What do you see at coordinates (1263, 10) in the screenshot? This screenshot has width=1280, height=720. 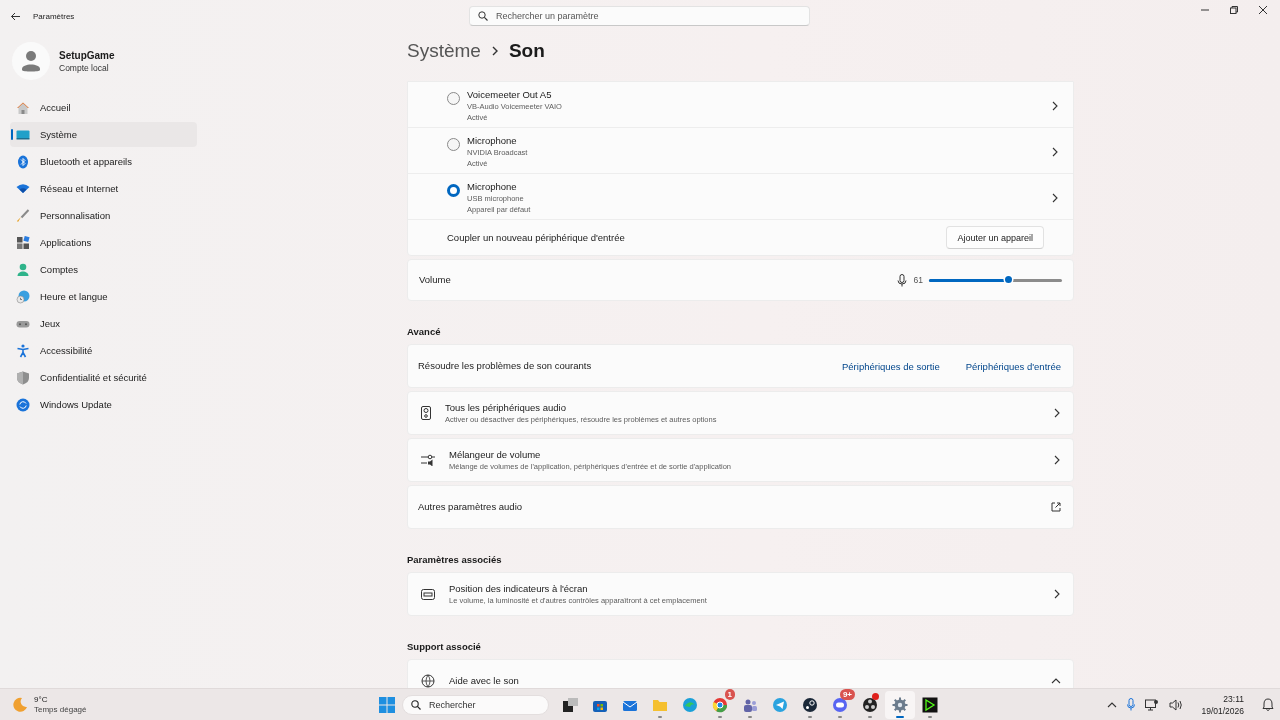 I see `close-icon` at bounding box center [1263, 10].